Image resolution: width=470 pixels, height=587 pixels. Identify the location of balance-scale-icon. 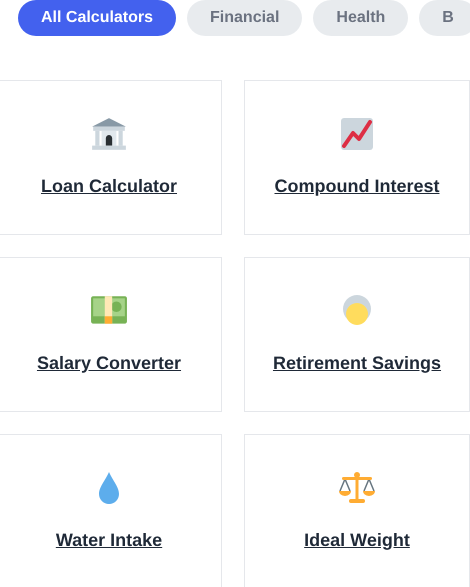
(357, 488).